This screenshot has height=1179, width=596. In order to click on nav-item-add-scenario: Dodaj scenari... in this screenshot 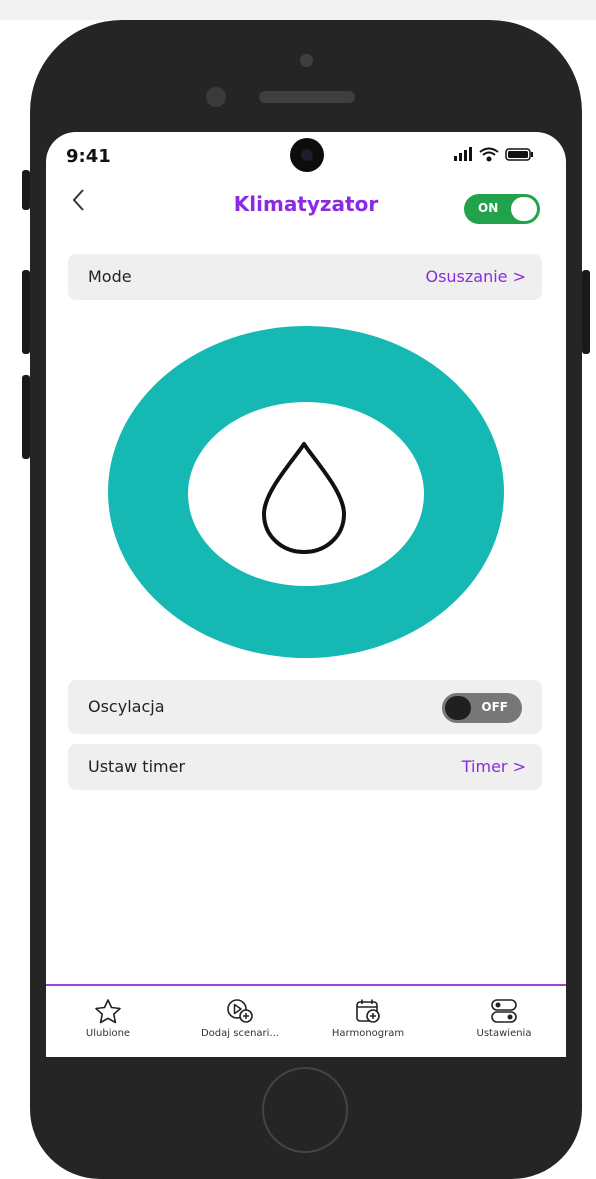, I will do `click(240, 1018)`.